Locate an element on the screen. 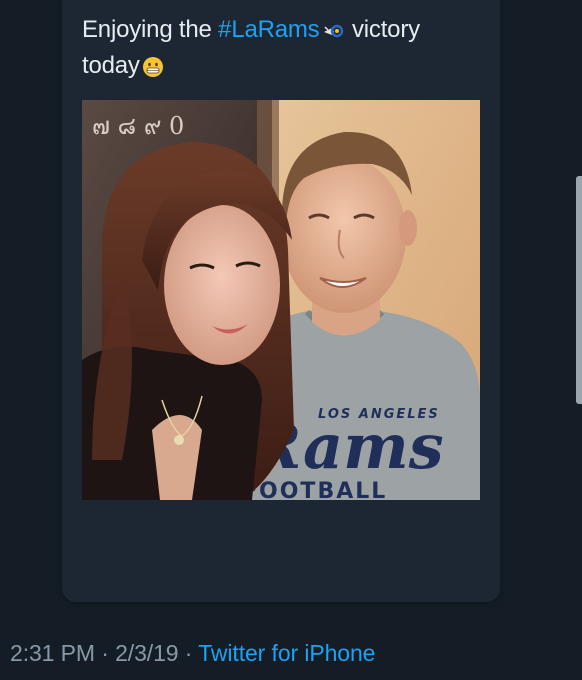  ram-emoji-icon is located at coordinates (333, 30).